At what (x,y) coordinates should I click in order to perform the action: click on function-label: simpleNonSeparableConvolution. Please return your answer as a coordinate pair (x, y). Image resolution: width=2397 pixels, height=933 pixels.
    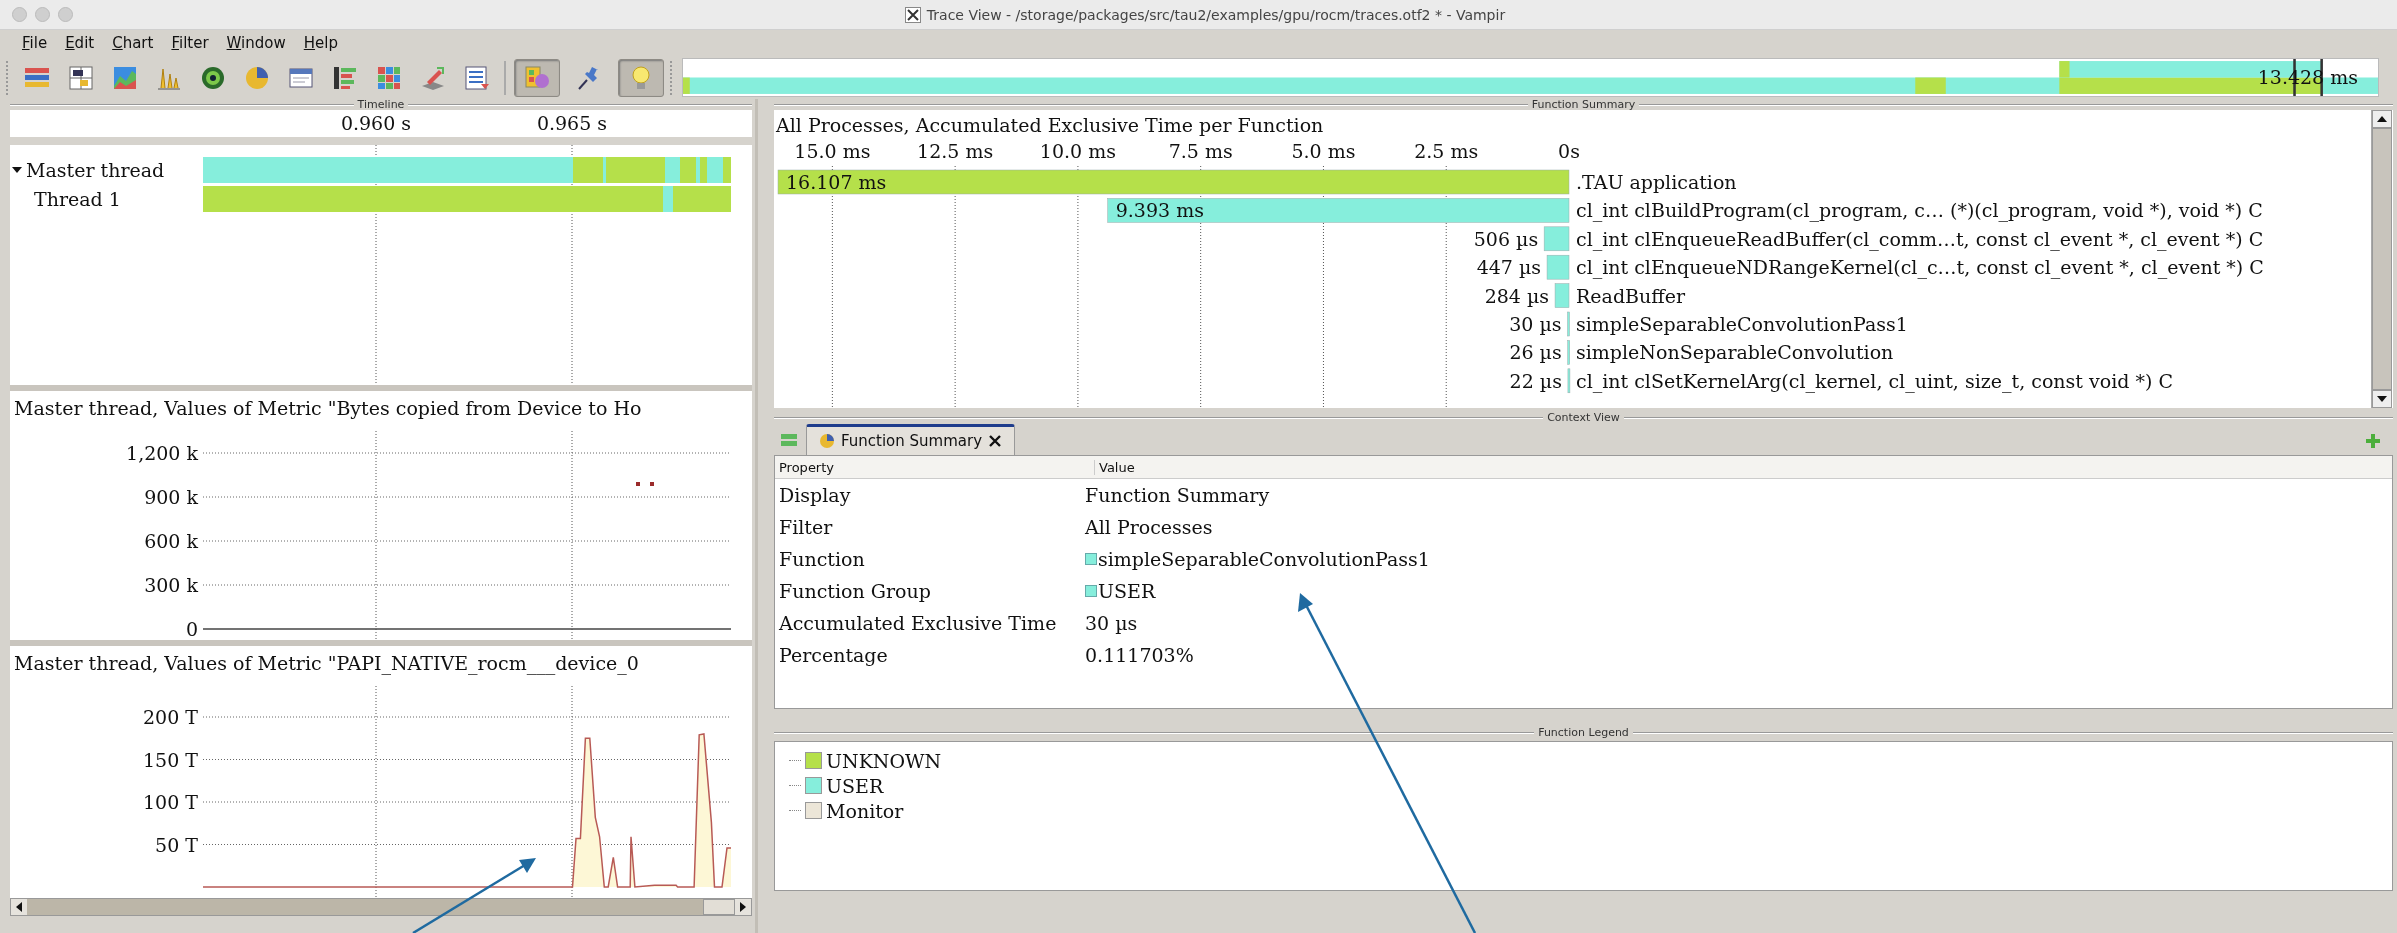
    Looking at the image, I should click on (1735, 352).